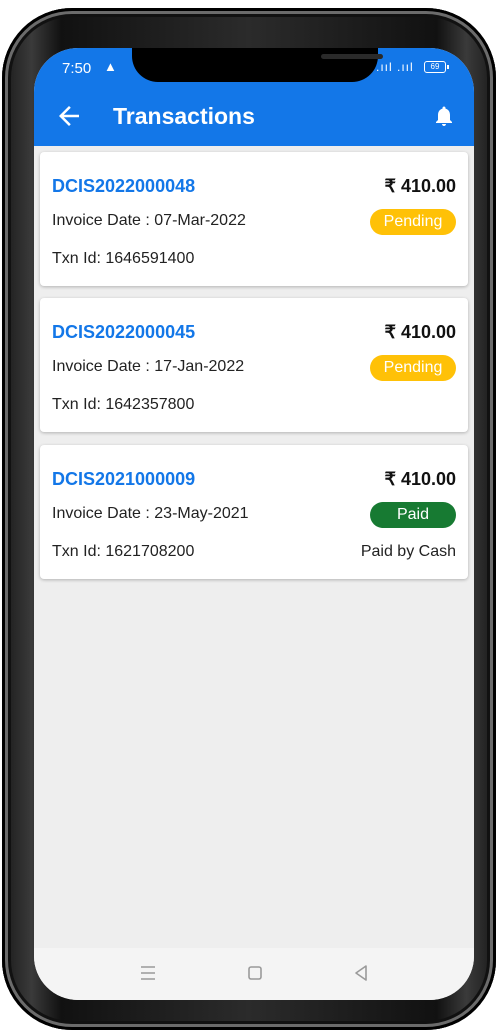 This screenshot has height=1036, width=500. What do you see at coordinates (123, 332) in the screenshot?
I see `invoice-number: DCIS2022000045` at bounding box center [123, 332].